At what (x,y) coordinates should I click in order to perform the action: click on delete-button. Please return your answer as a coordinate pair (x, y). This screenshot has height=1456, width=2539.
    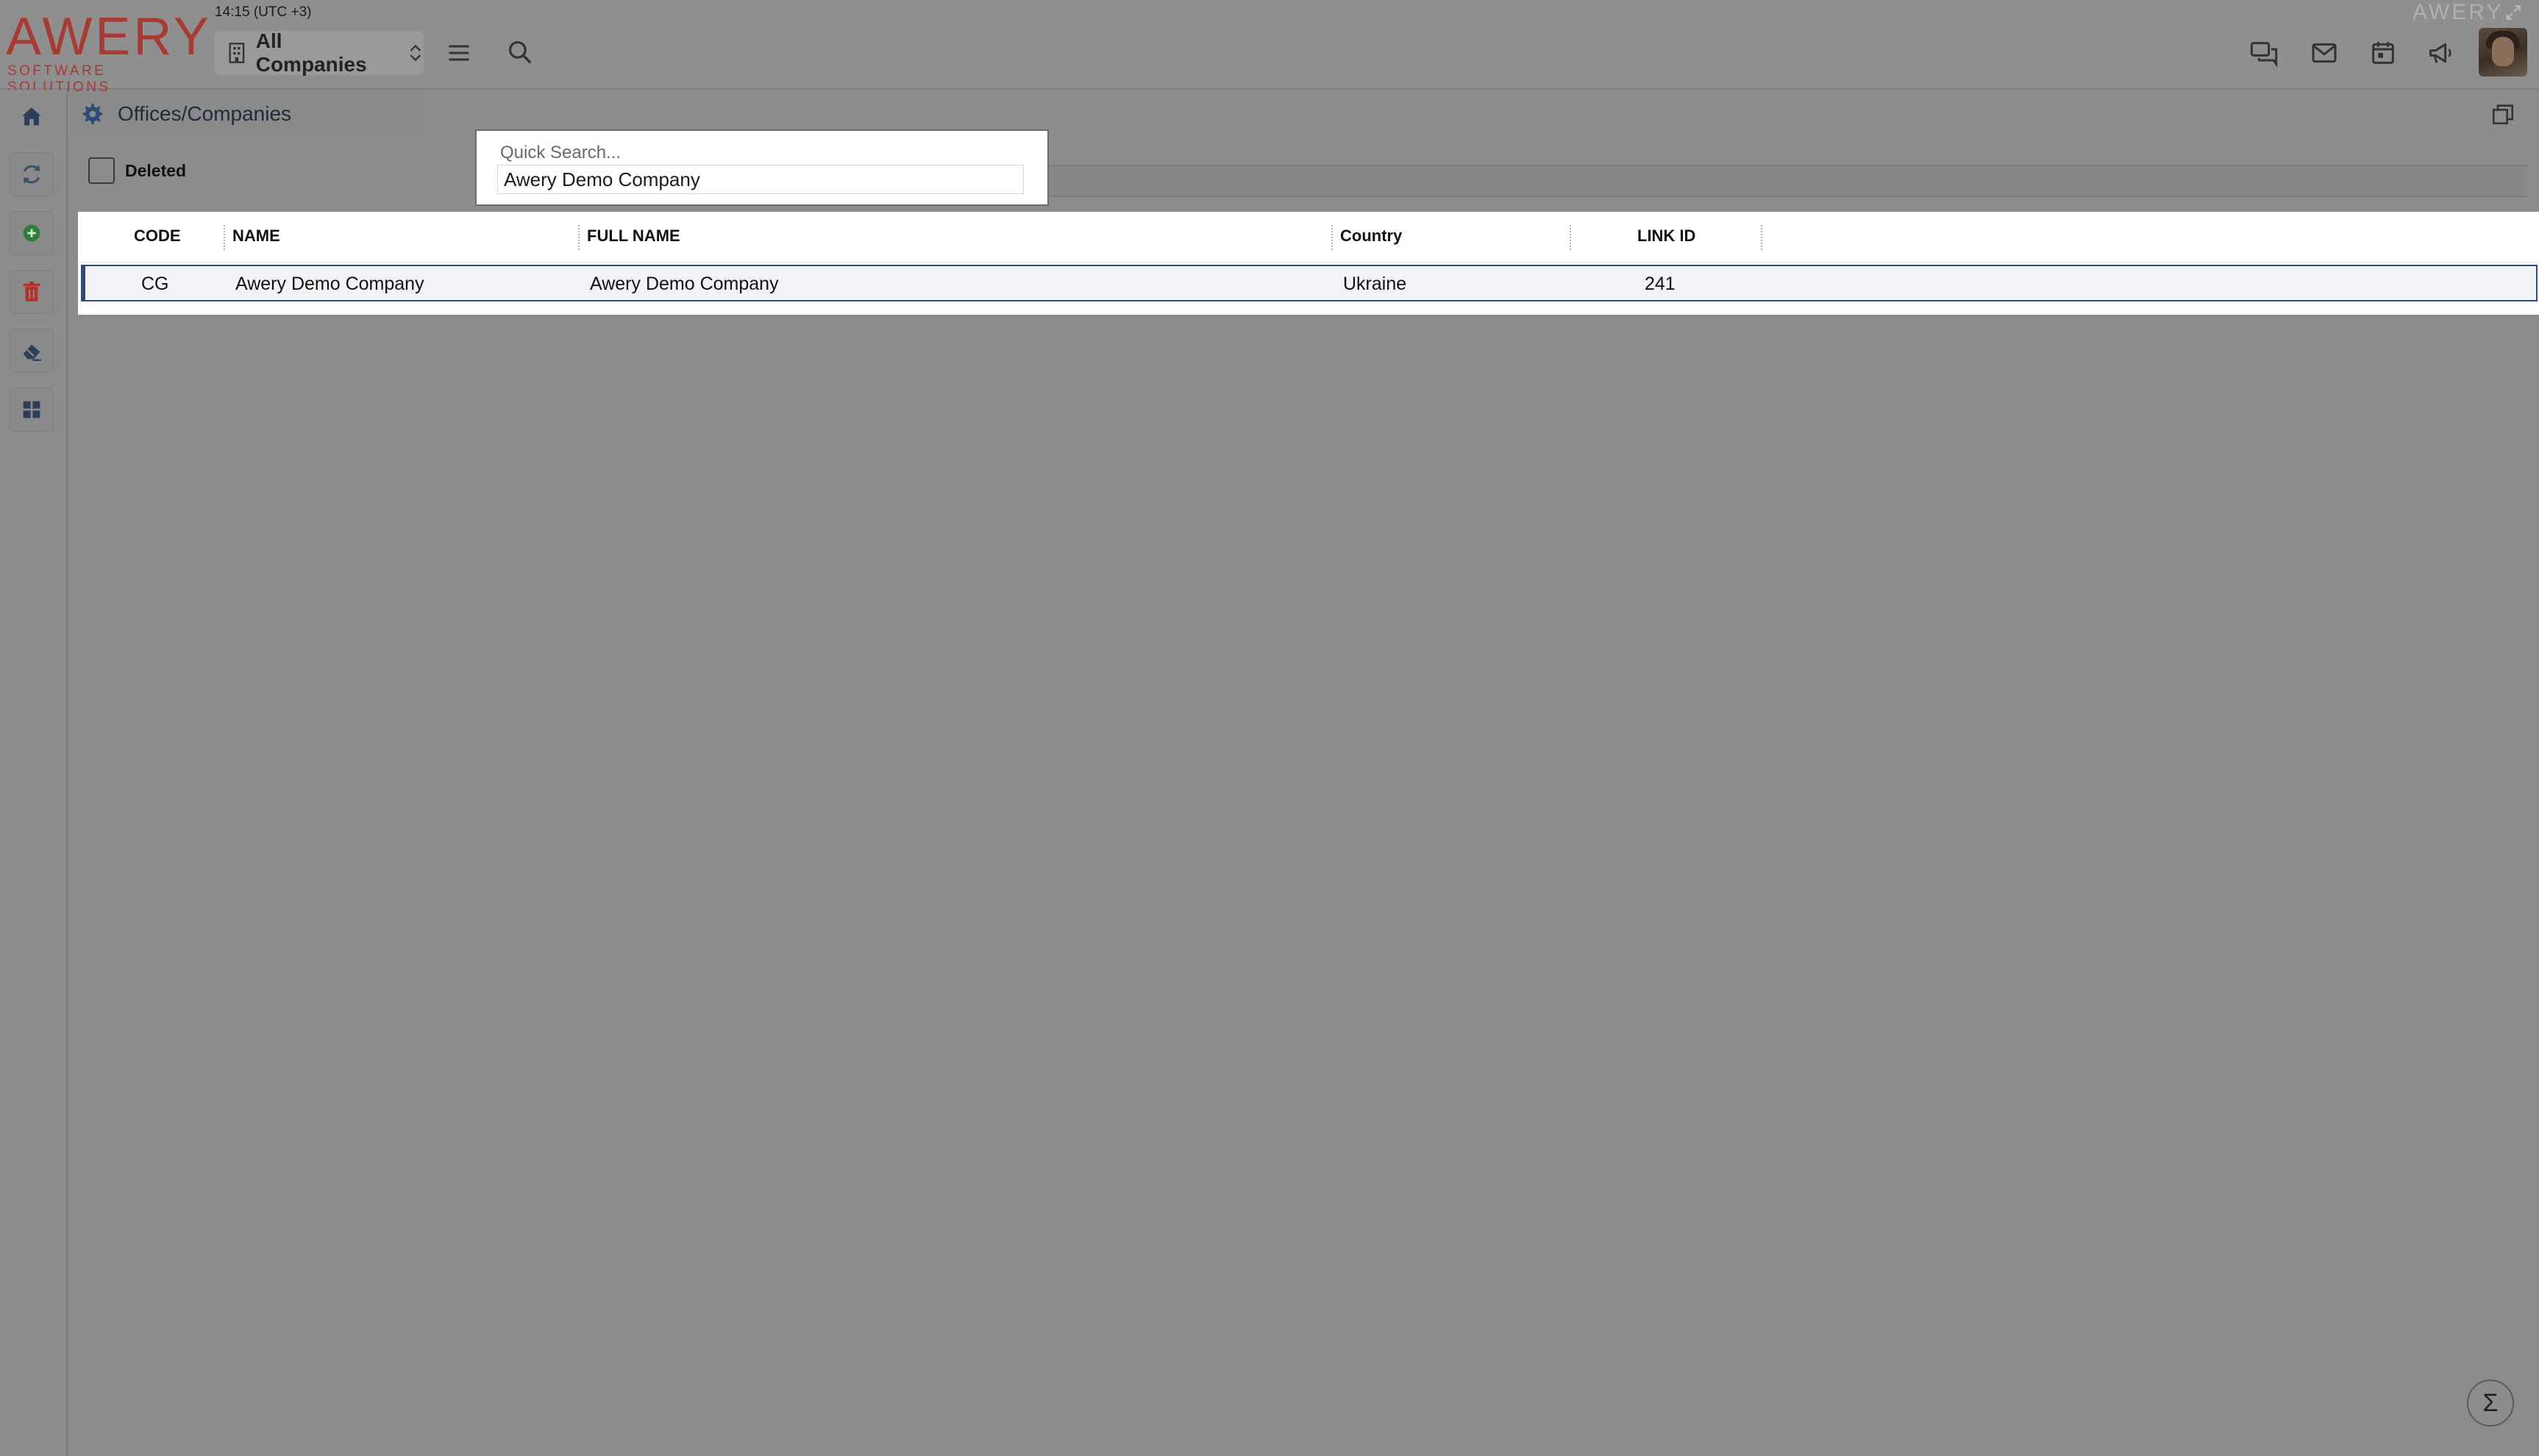
    Looking at the image, I should click on (32, 292).